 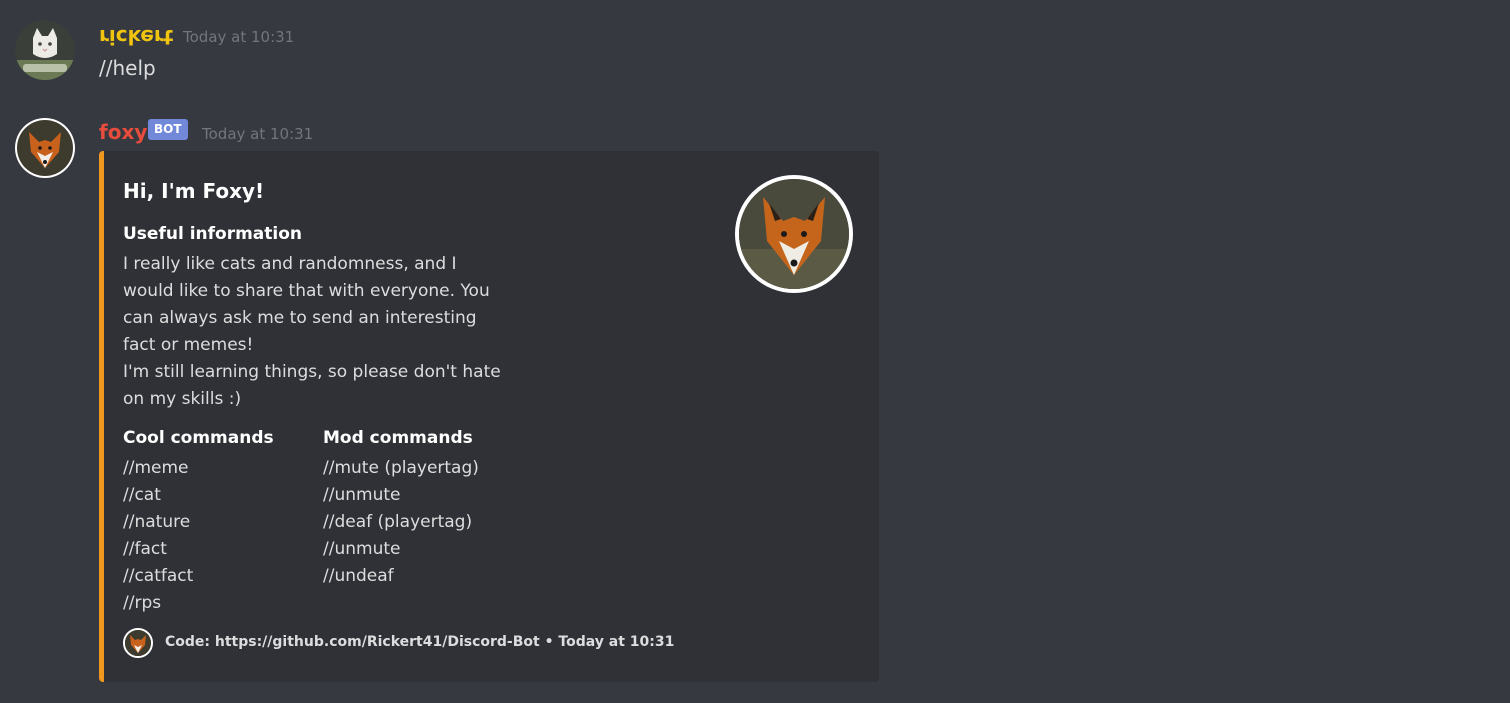 What do you see at coordinates (156, 468) in the screenshot?
I see `command-item: //meme` at bounding box center [156, 468].